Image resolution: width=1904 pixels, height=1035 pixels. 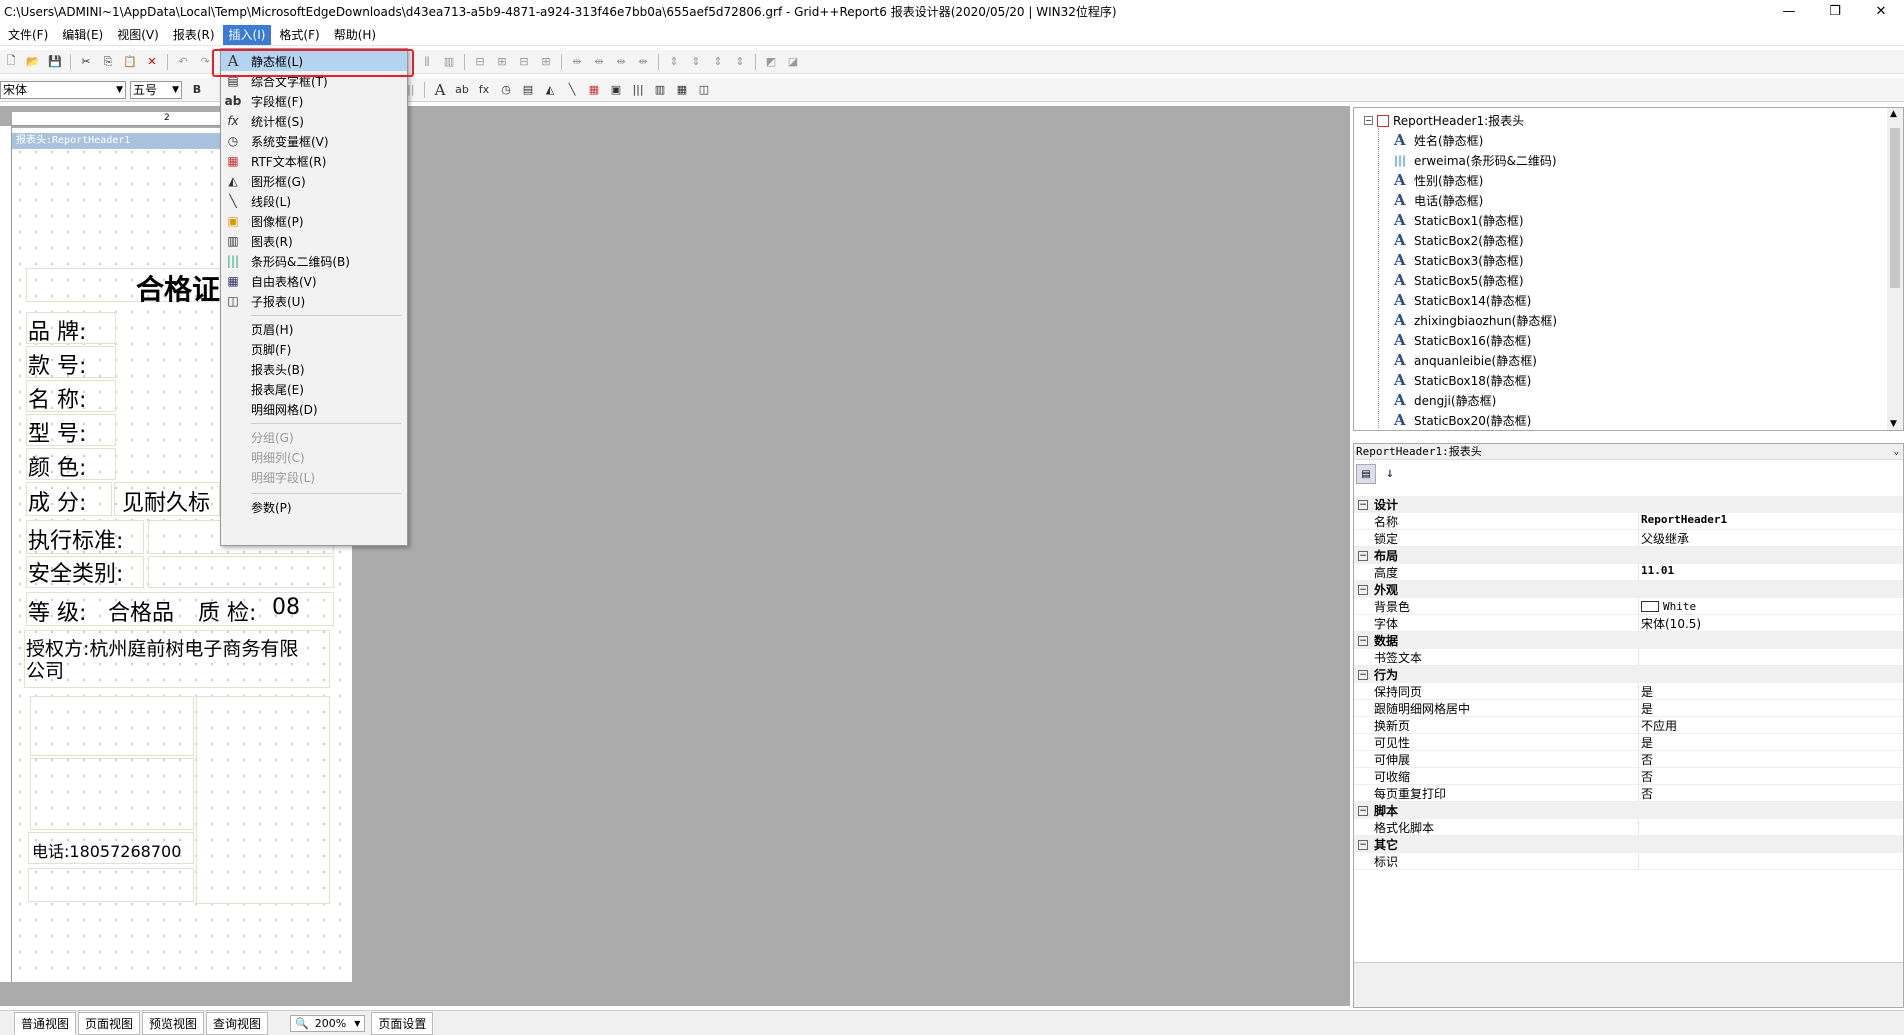 What do you see at coordinates (108, 62) in the screenshot?
I see `copy-icon: ⎘` at bounding box center [108, 62].